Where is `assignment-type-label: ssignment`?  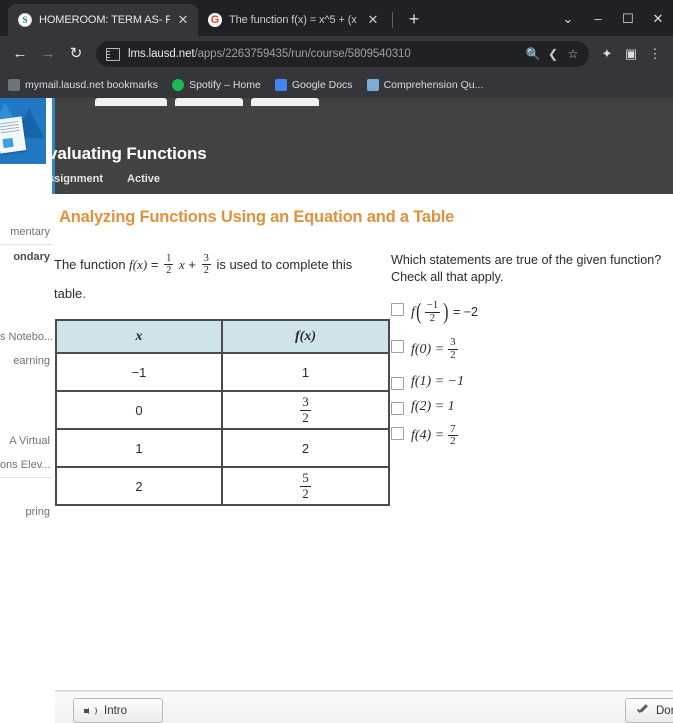 assignment-type-label: ssignment is located at coordinates (78, 179).